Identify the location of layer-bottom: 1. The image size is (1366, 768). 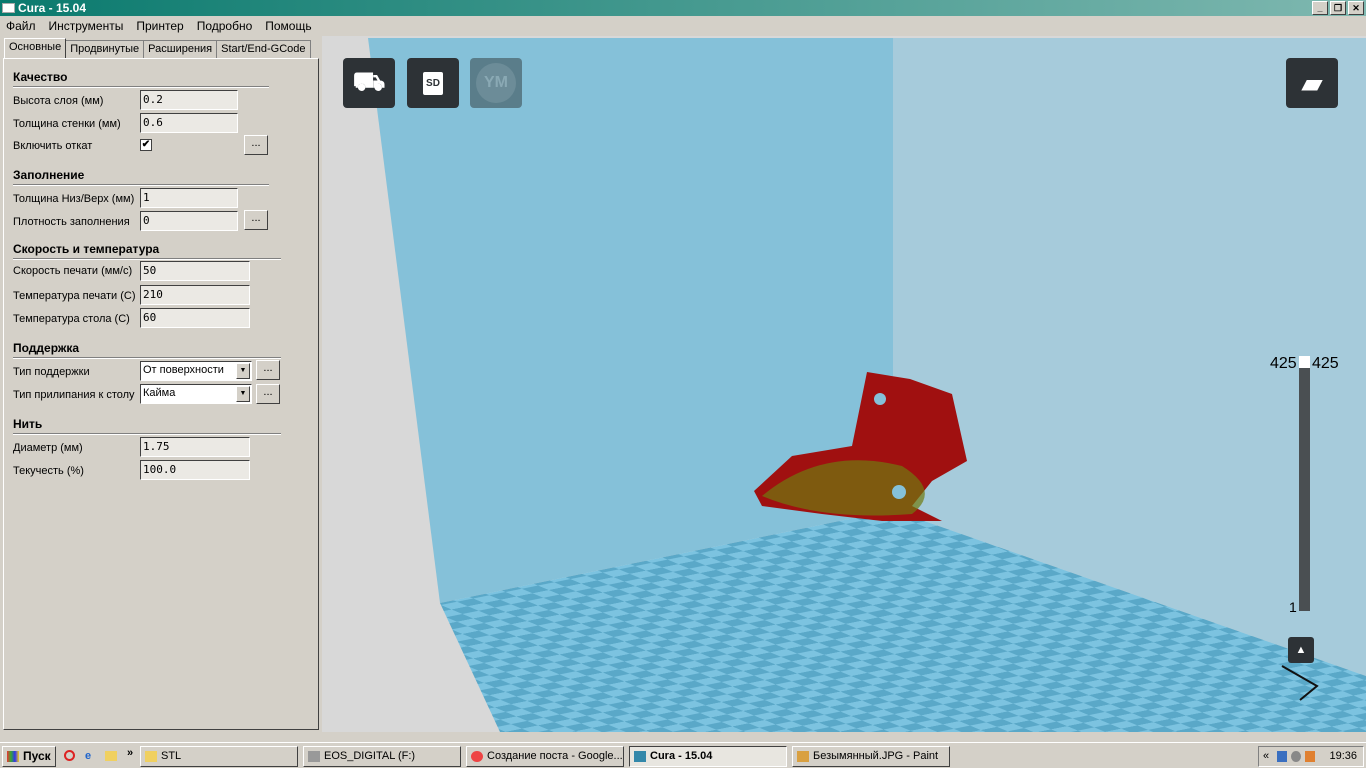
(1293, 607).